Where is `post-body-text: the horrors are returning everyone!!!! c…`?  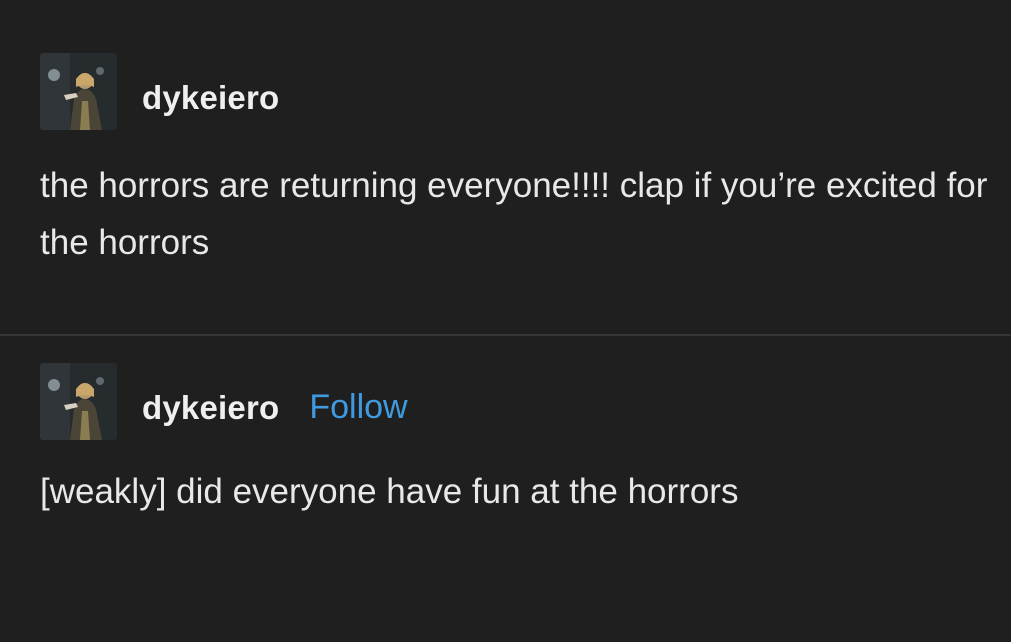 post-body-text: the horrors are returning everyone!!!! c… is located at coordinates (514, 214).